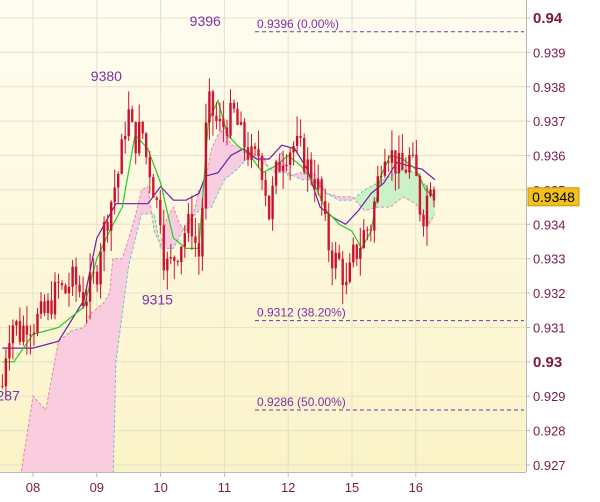  I want to click on price-tick-label: 0.932, so click(549, 293).